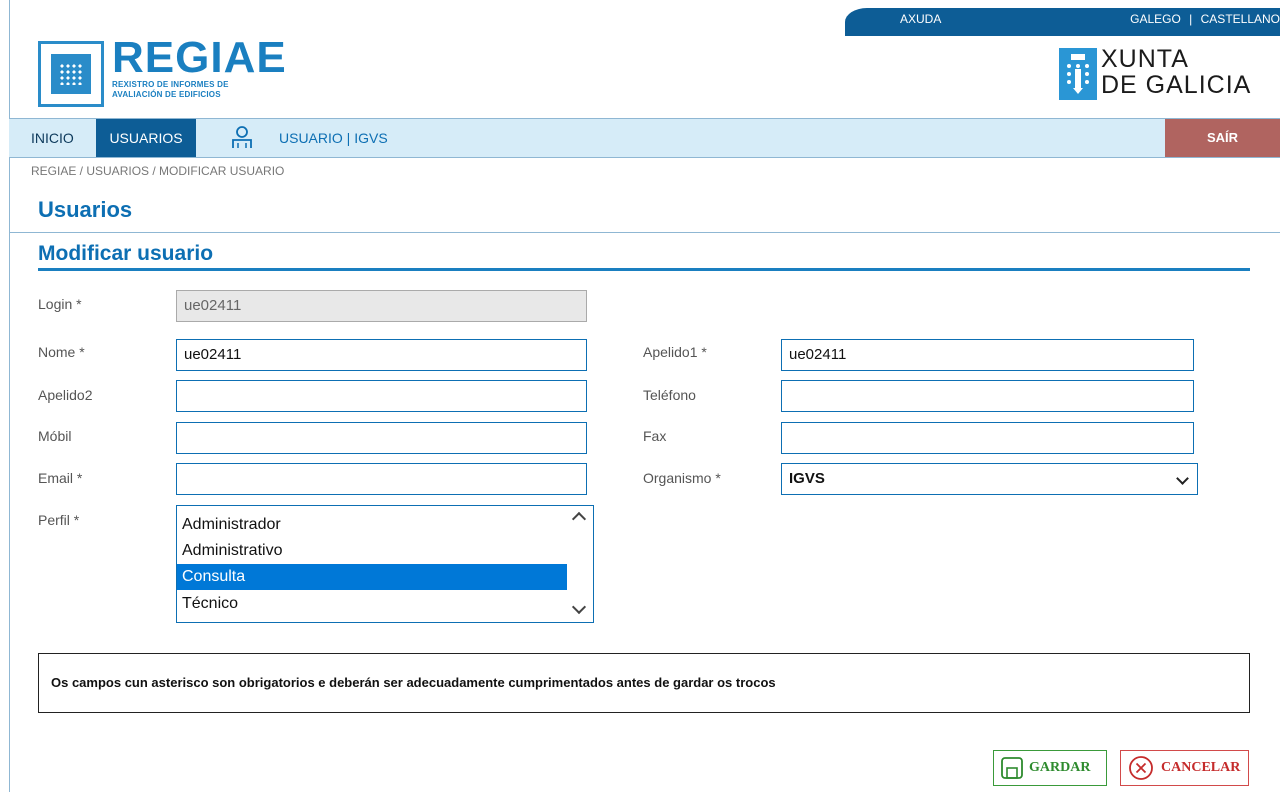 This screenshot has height=792, width=1280. I want to click on listbox-scrollbar, so click(580, 564).